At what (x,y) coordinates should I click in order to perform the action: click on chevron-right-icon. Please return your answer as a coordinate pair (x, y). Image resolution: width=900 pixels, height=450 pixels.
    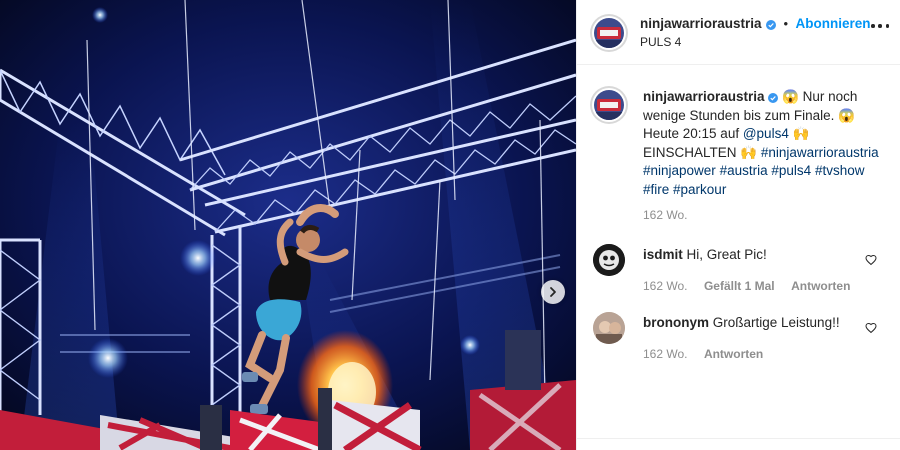
    Looking at the image, I should click on (553, 292).